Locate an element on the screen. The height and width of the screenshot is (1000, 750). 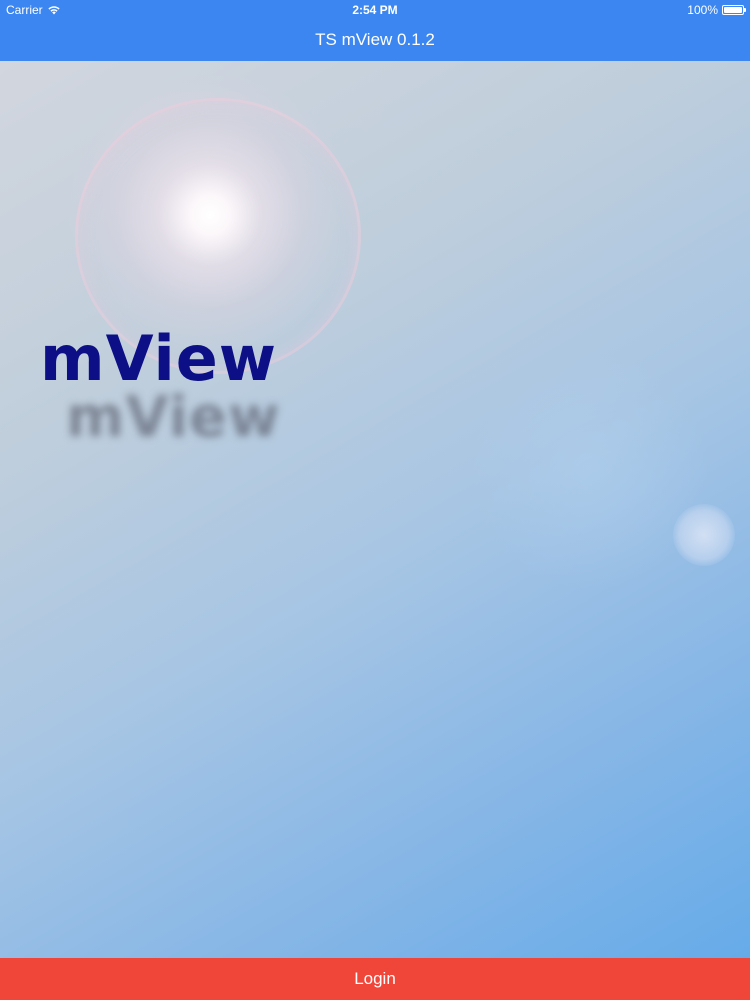
header-bar: Carrier 2:54 PM 100% TS mView 0.1.2 is located at coordinates (375, 30).